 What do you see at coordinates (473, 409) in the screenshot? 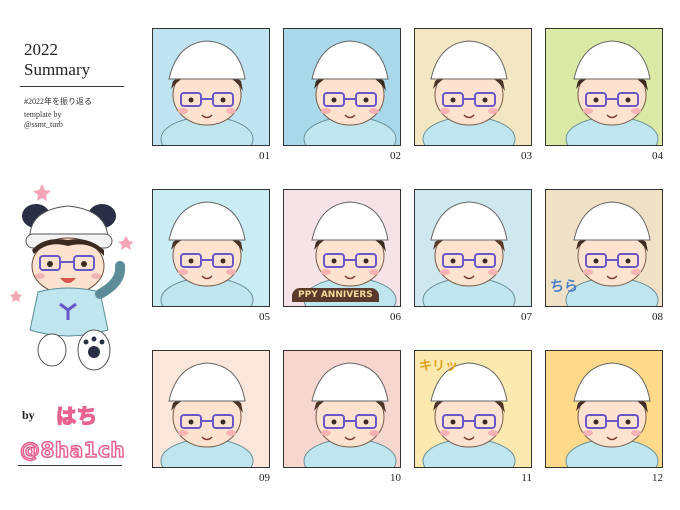
I see `illustration-tile-11: キリッ` at bounding box center [473, 409].